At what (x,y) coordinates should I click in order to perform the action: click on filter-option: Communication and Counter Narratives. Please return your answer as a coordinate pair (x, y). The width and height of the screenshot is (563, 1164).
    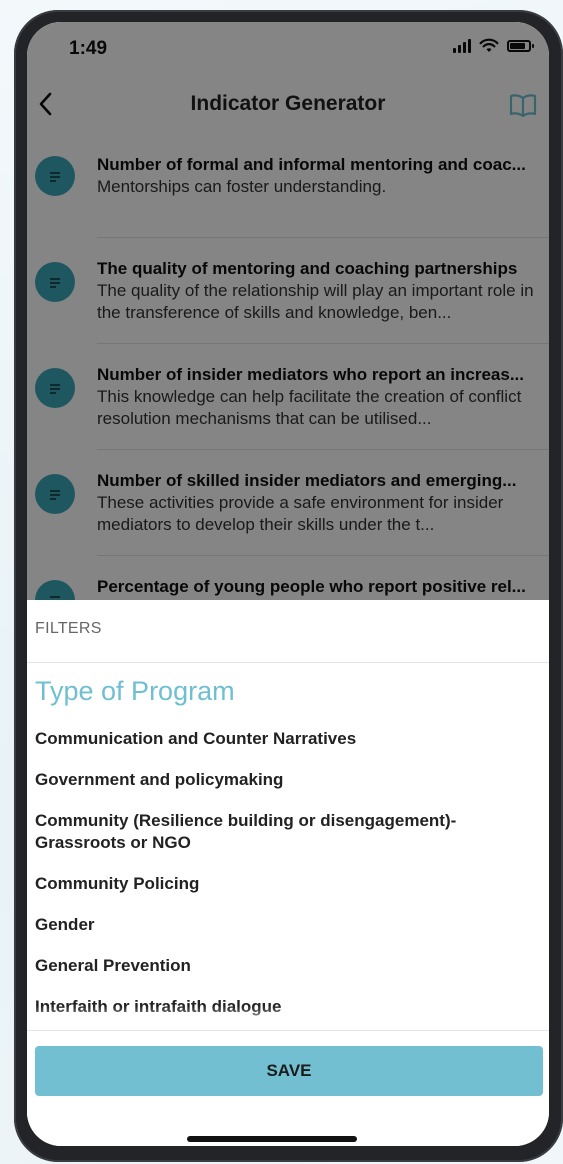
    Looking at the image, I should click on (288, 739).